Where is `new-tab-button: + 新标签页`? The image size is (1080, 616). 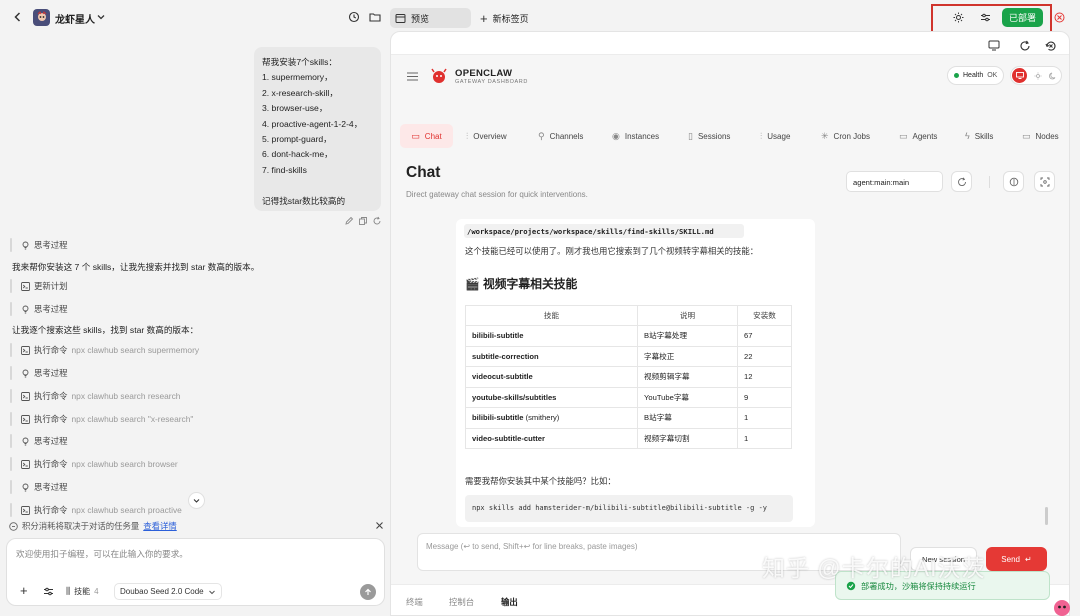 new-tab-button: + 新标签页 is located at coordinates (504, 18).